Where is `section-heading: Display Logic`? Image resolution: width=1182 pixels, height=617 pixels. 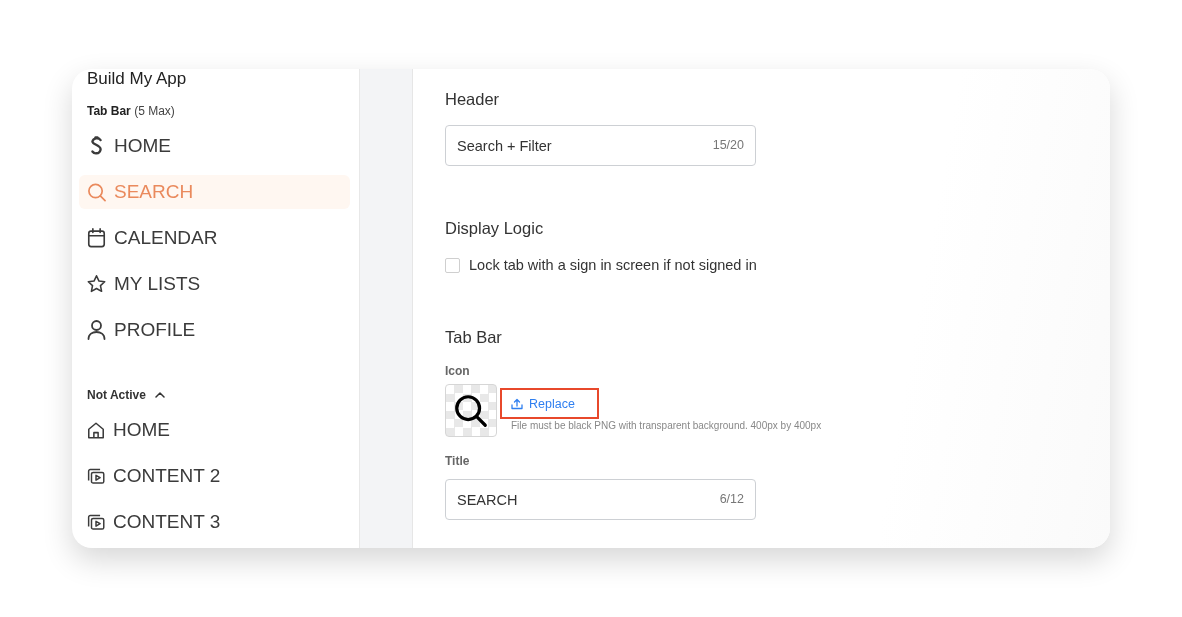
section-heading: Display Logic is located at coordinates (494, 228).